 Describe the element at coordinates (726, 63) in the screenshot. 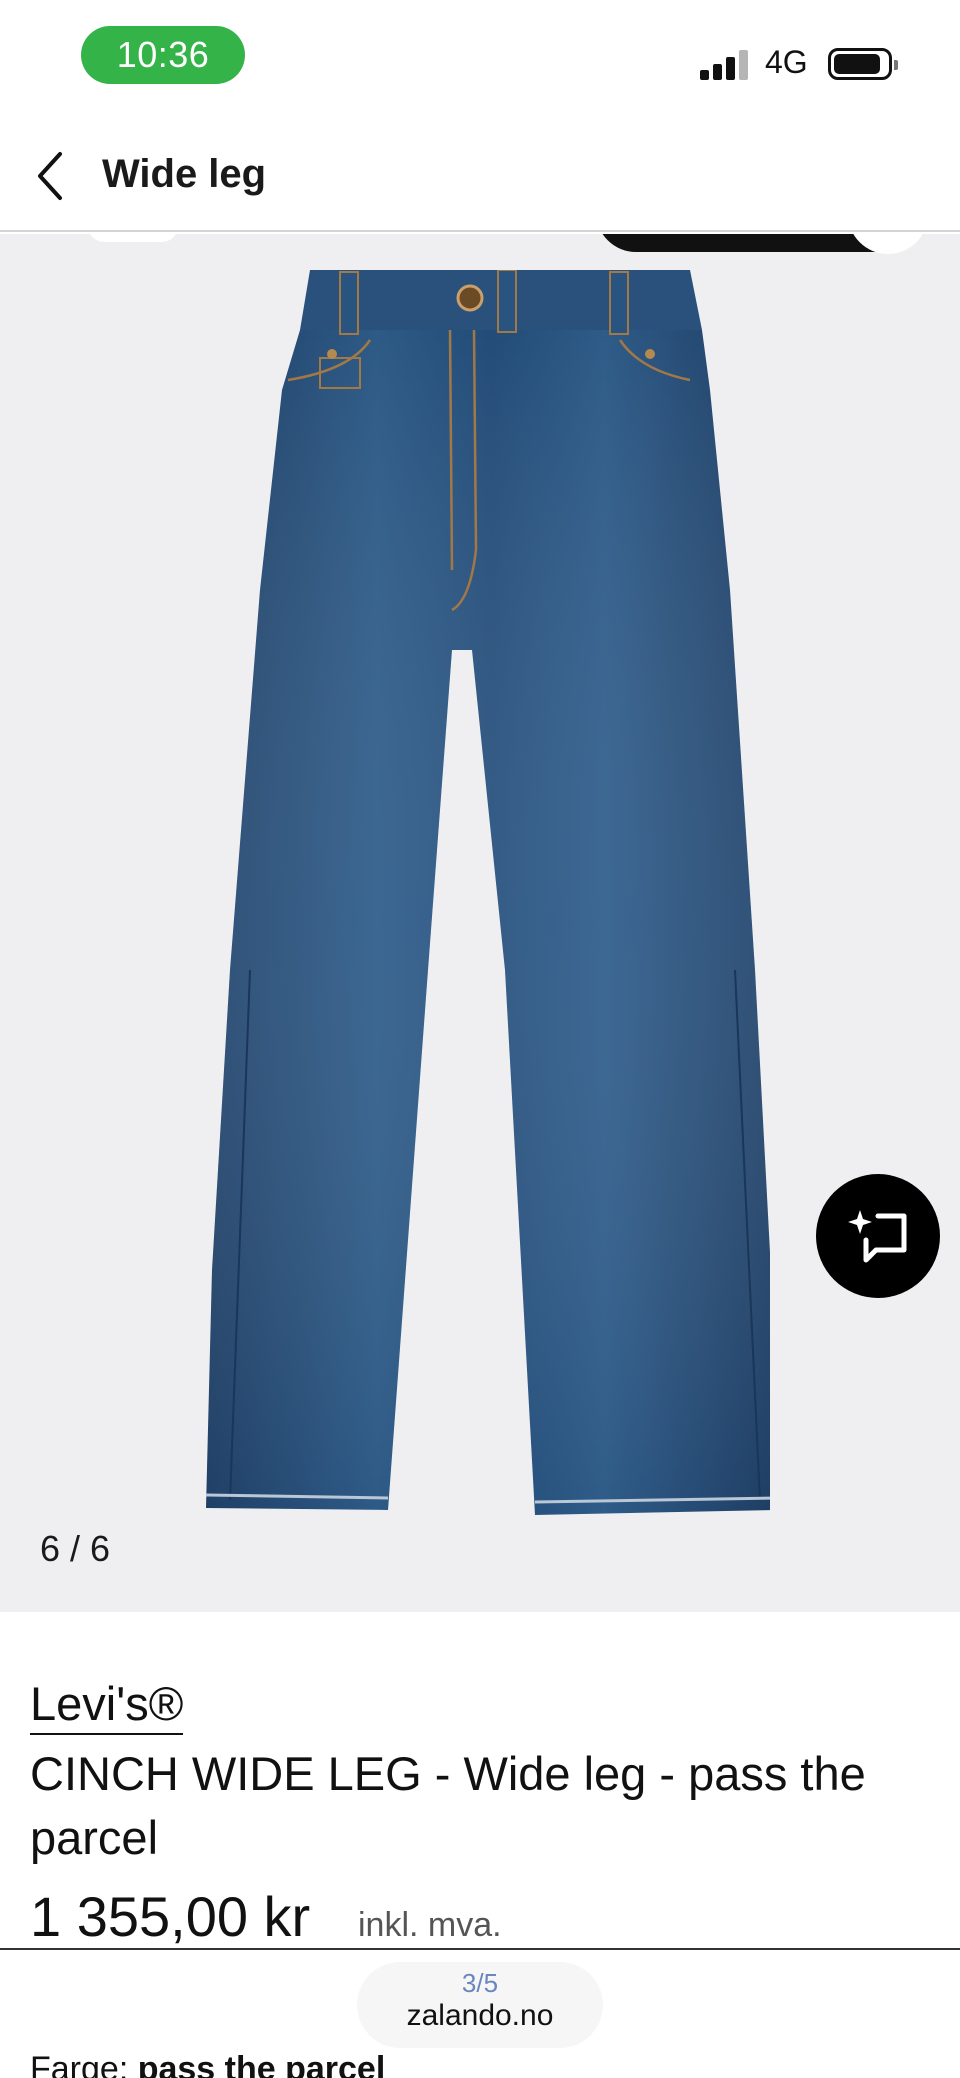

I see `signal-icon` at that location.